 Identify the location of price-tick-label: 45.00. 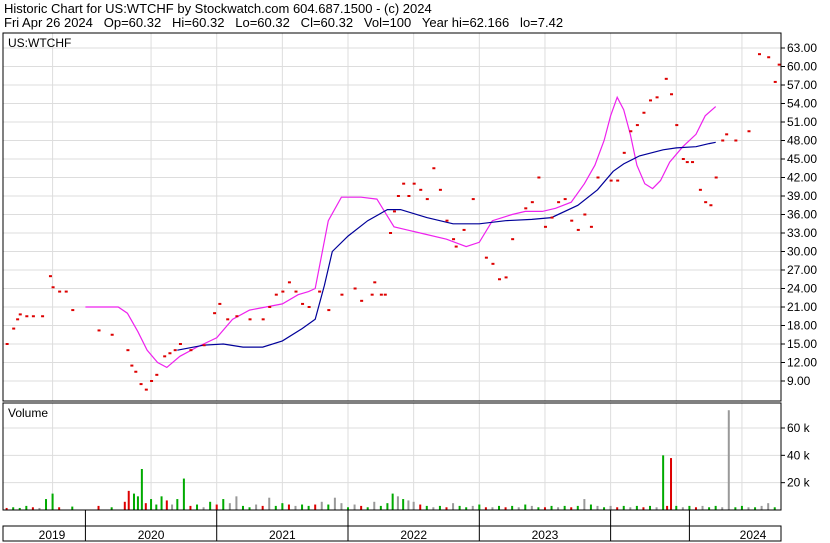
(802, 159).